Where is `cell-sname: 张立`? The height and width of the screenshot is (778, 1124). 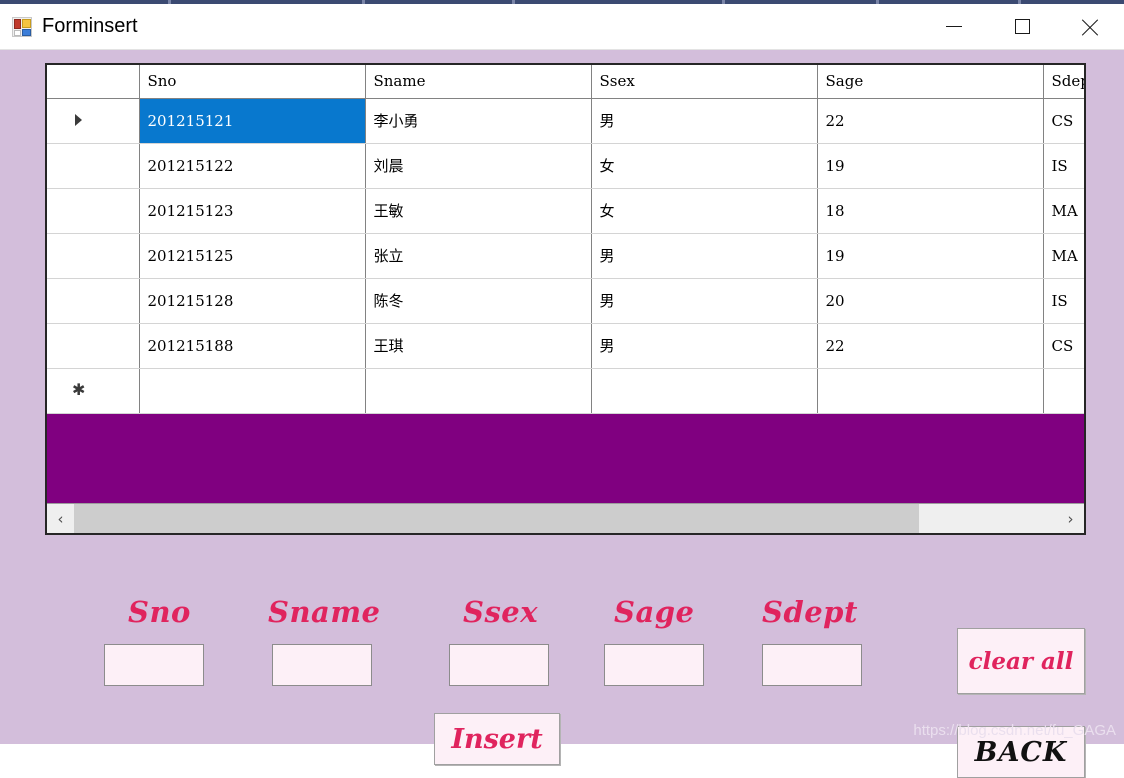
cell-sname: 张立 is located at coordinates (478, 256).